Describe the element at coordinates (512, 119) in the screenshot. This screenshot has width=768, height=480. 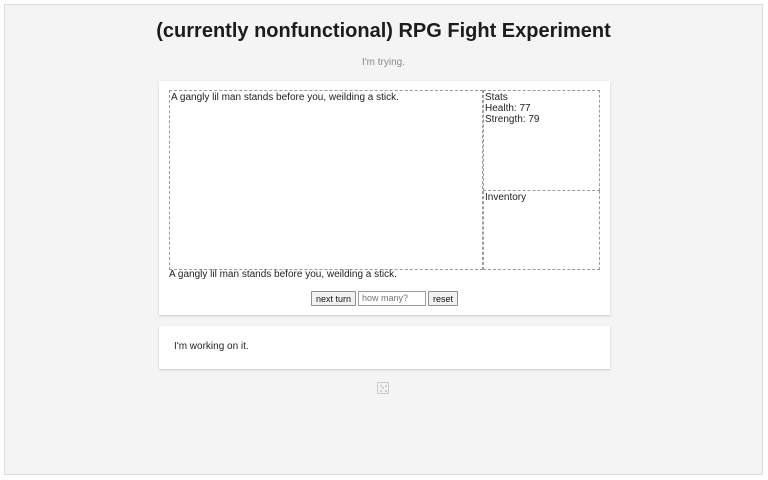
I see `strength-stat: Strength: 79` at that location.